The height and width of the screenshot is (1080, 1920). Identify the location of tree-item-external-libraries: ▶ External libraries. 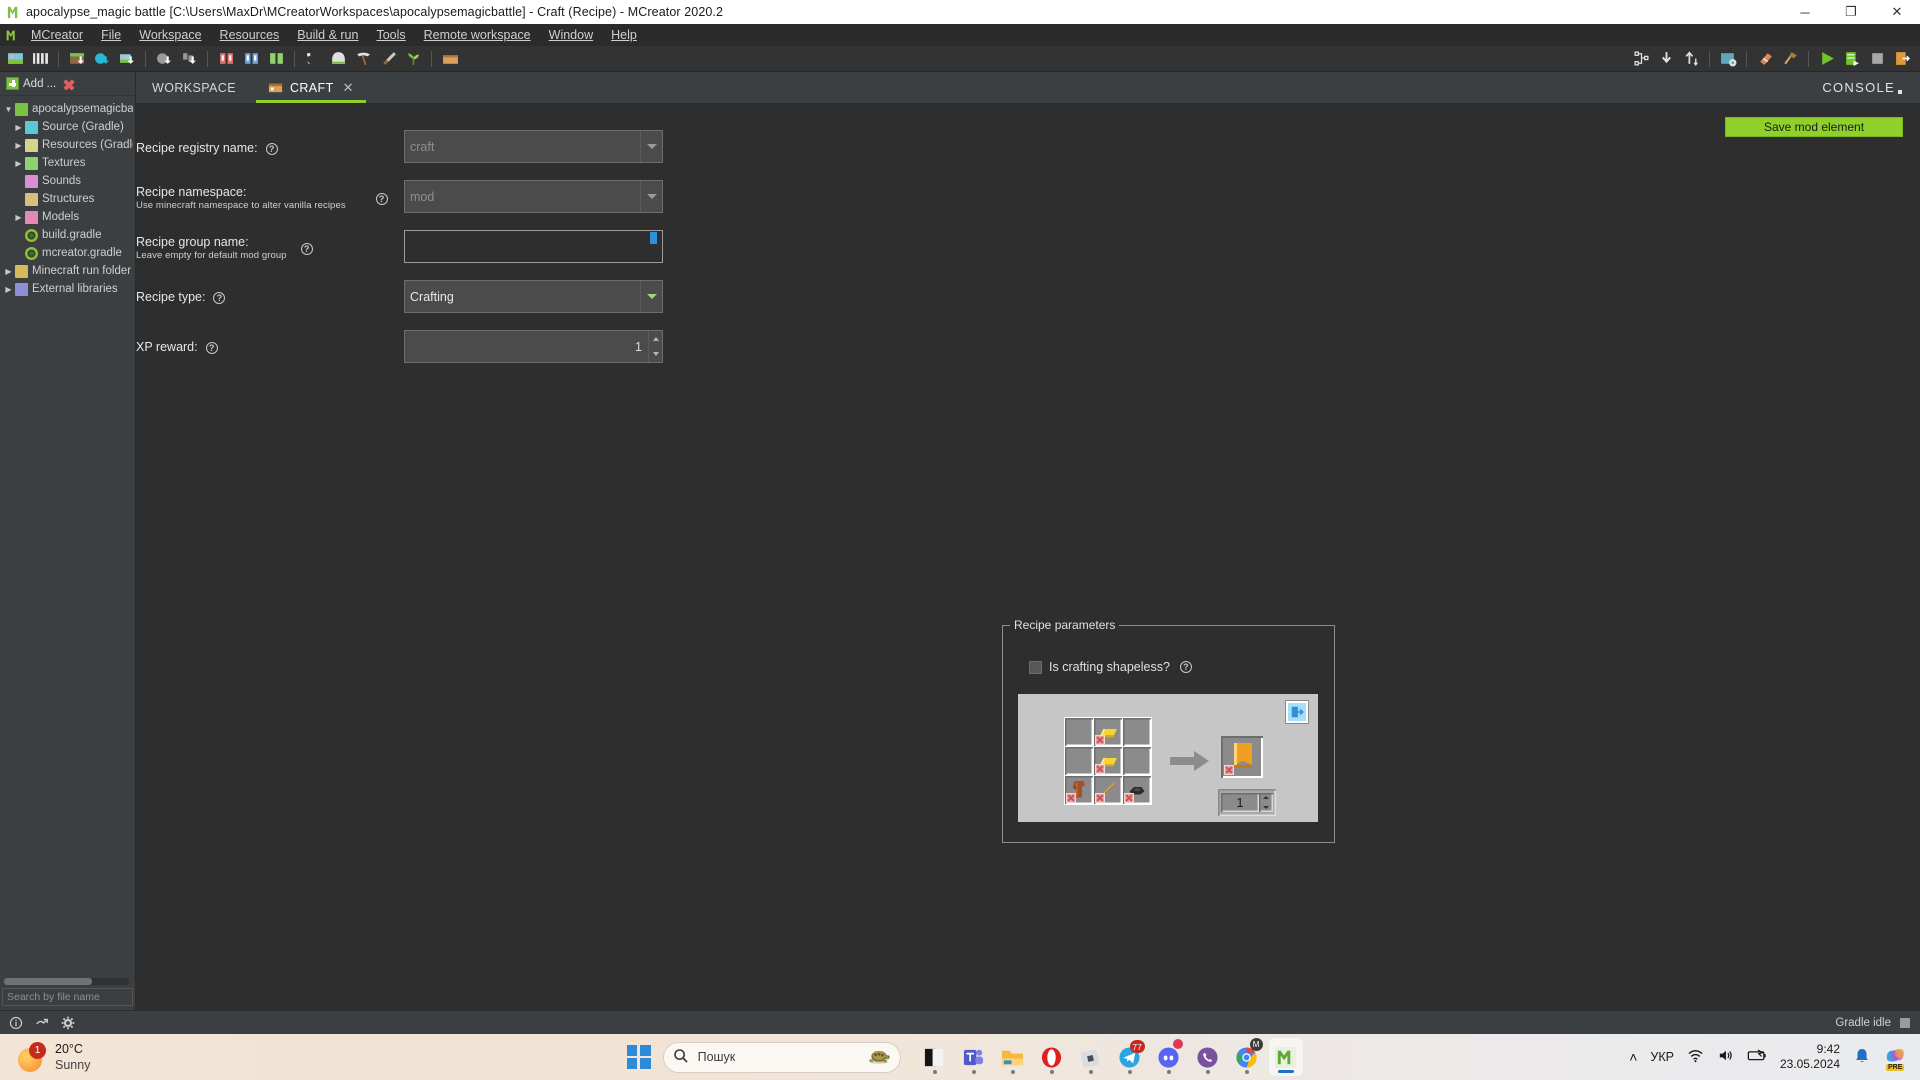
(67, 289).